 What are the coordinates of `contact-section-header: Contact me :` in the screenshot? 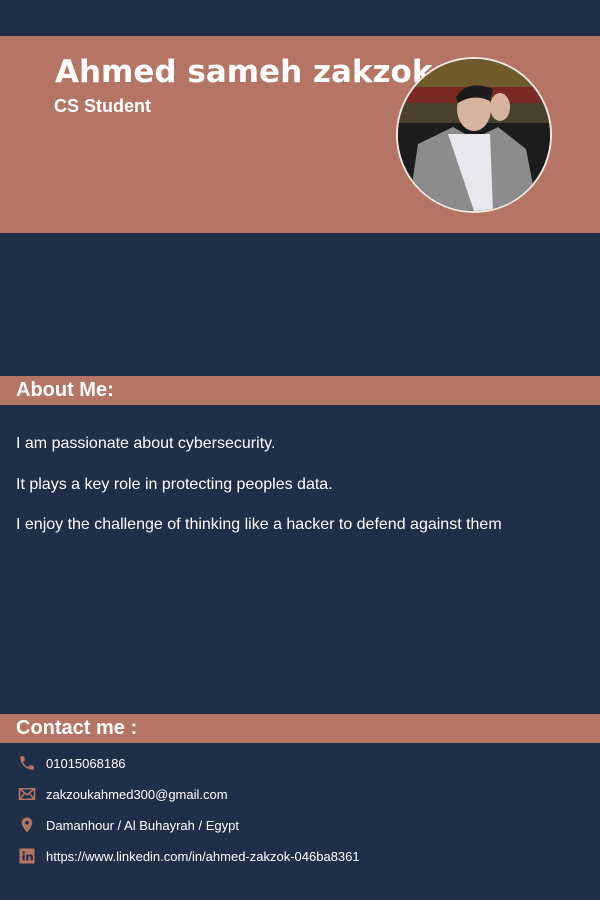 It's located at (300, 728).